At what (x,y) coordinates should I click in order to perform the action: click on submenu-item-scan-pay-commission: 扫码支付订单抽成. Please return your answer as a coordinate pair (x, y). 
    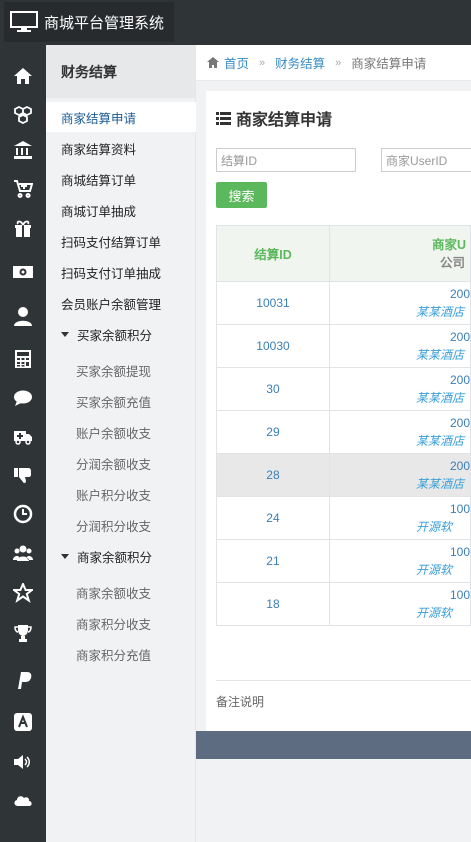
    Looking at the image, I should click on (121, 272).